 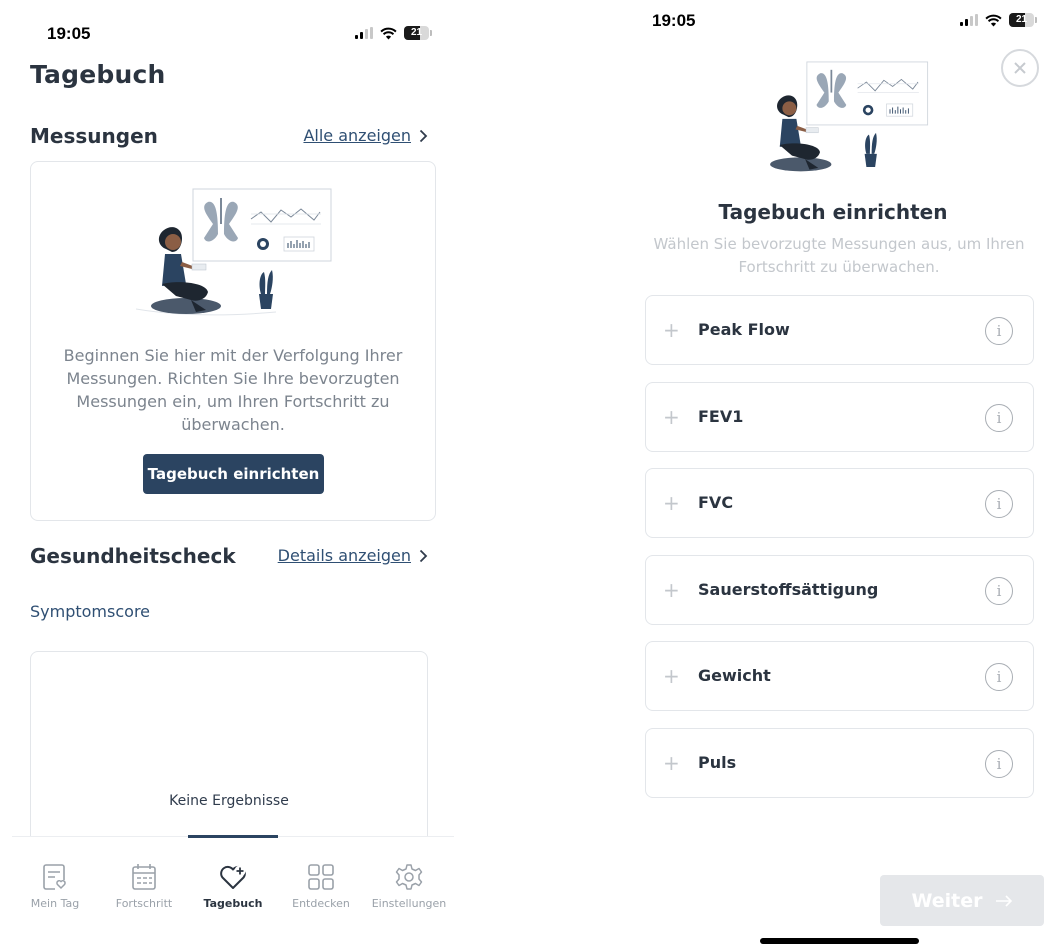 What do you see at coordinates (717, 762) in the screenshot?
I see `measurement-label: Puls` at bounding box center [717, 762].